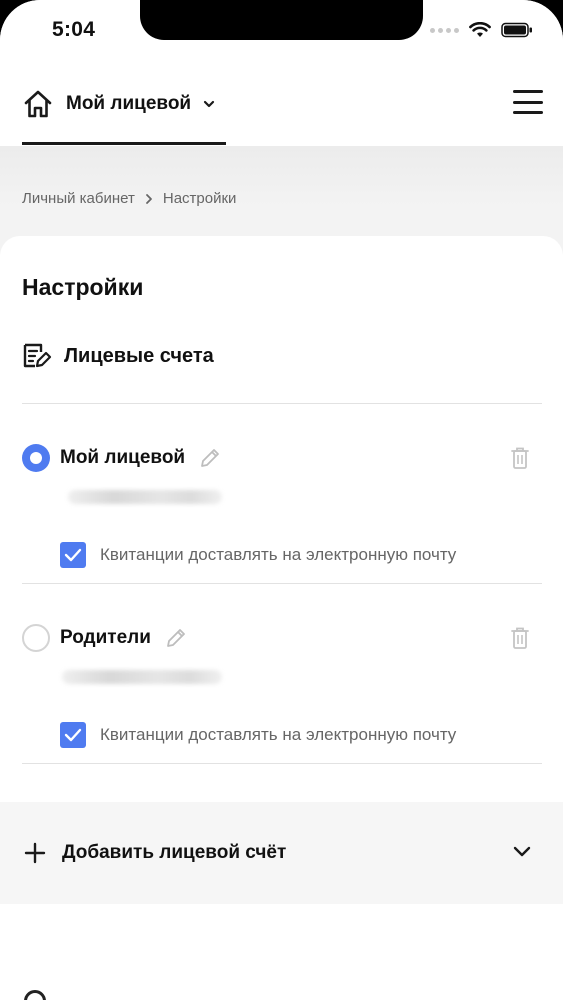  I want to click on section-title: Лицевые счета, so click(139, 355).